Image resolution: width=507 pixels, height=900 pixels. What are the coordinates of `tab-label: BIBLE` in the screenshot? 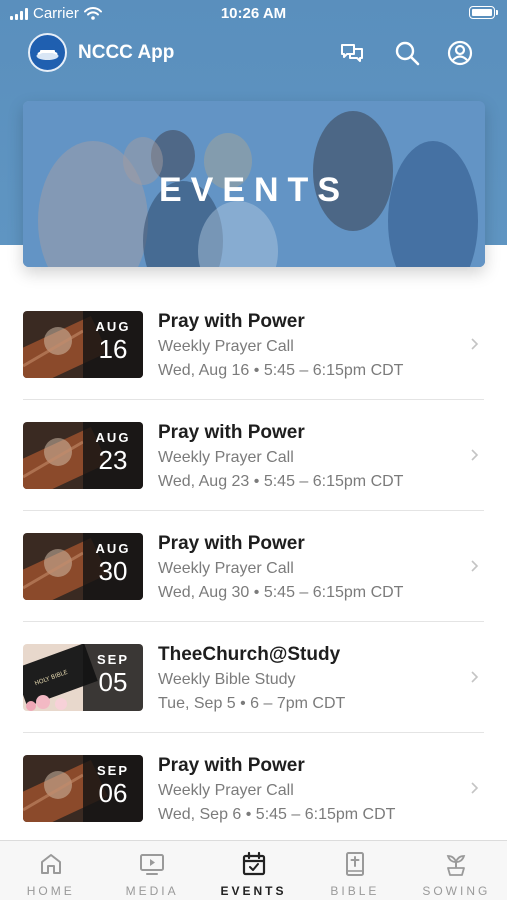 It's located at (355, 891).